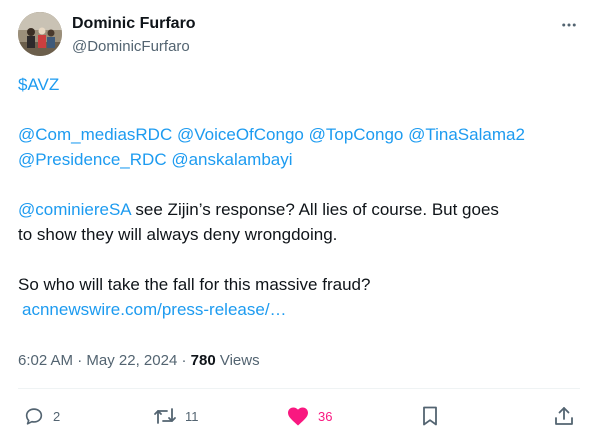 This screenshot has width=598, height=443. I want to click on share-button, so click(564, 416).